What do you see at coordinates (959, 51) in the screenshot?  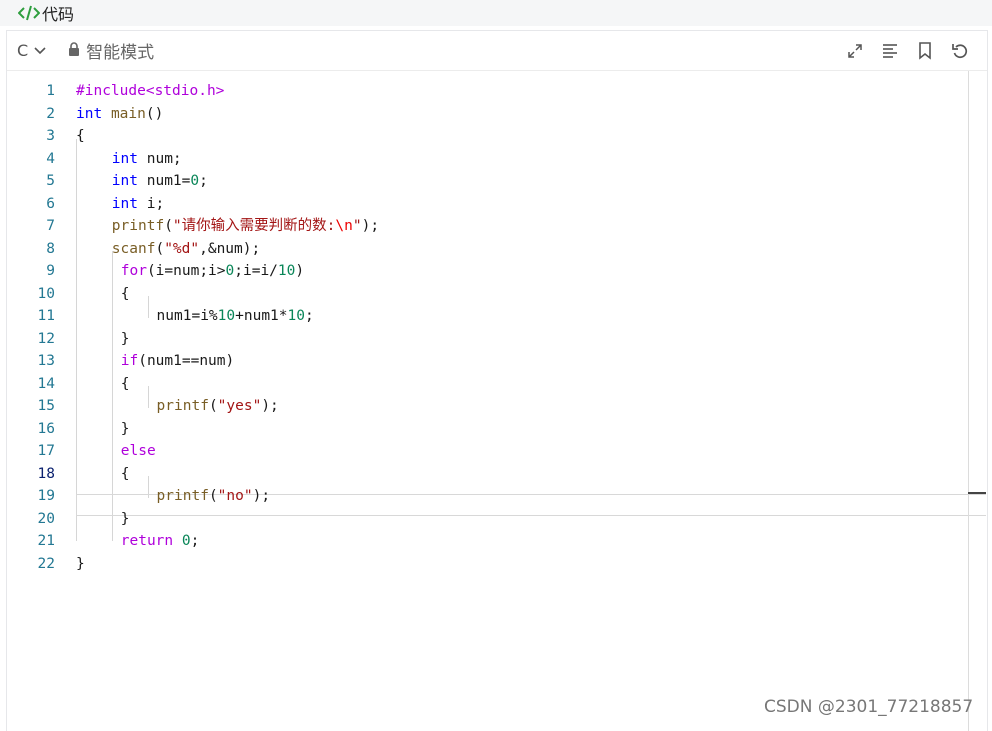 I see `undo-icon` at bounding box center [959, 51].